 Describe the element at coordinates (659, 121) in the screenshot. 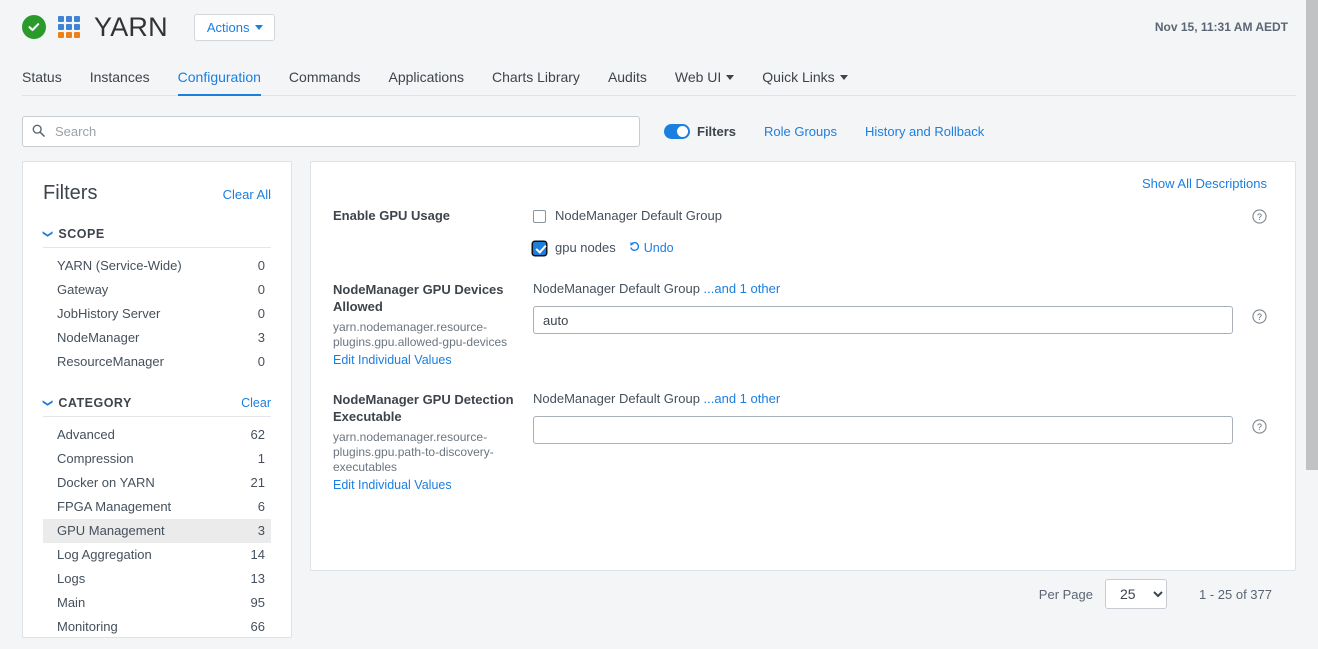

I see `search-toolbar: Filters Role Groups History and Rollback` at that location.